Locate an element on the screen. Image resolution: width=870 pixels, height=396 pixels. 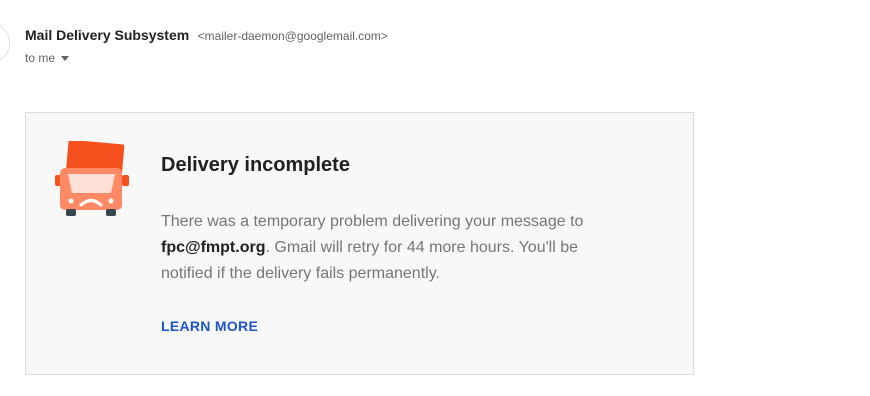
sad-delivery-truck-icon is located at coordinates (92, 178).